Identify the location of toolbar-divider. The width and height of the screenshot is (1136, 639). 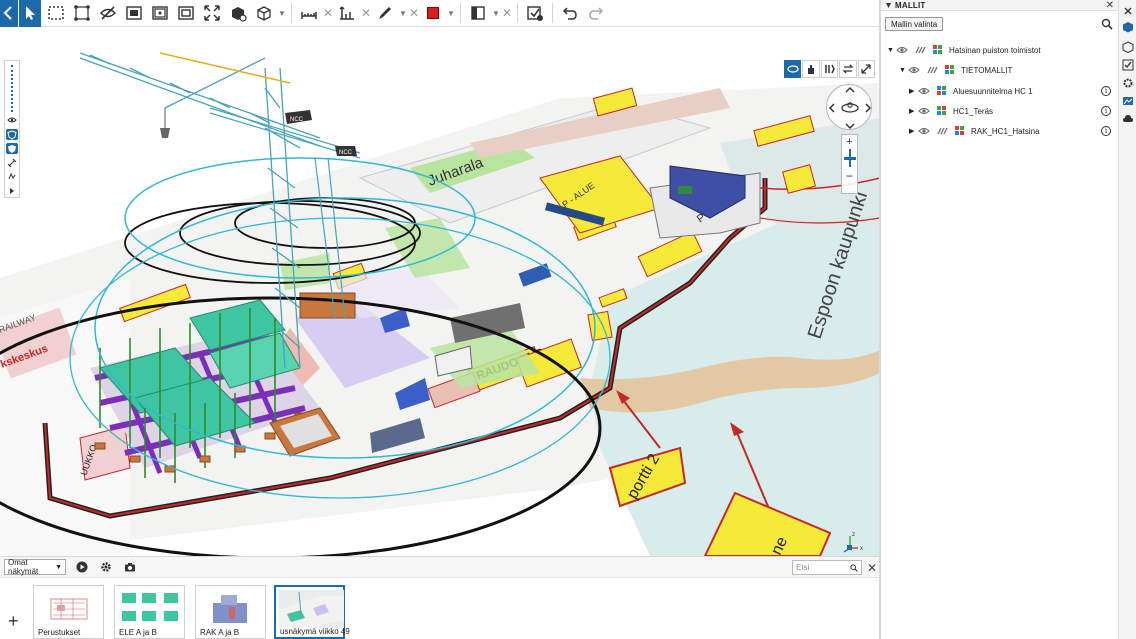
(460, 13).